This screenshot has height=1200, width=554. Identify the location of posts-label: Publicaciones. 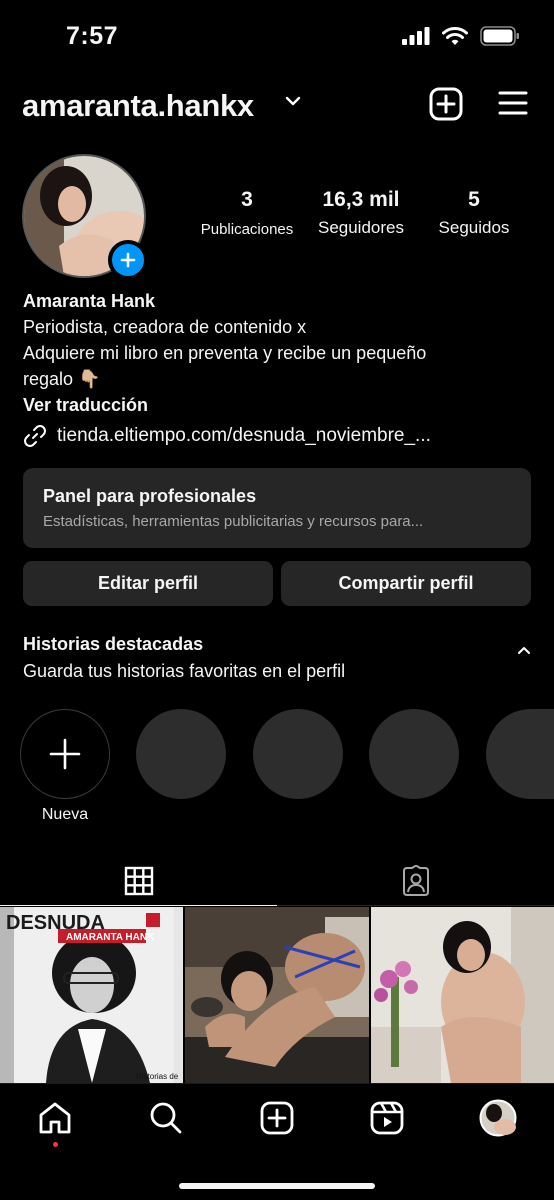
(247, 229).